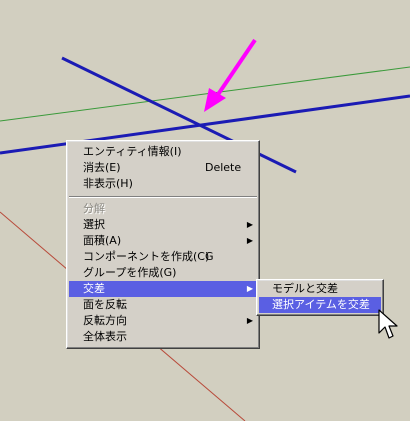 The width and height of the screenshot is (410, 421). What do you see at coordinates (163, 273) in the screenshot?
I see `menu-item-make-group: グループを作成(G)` at bounding box center [163, 273].